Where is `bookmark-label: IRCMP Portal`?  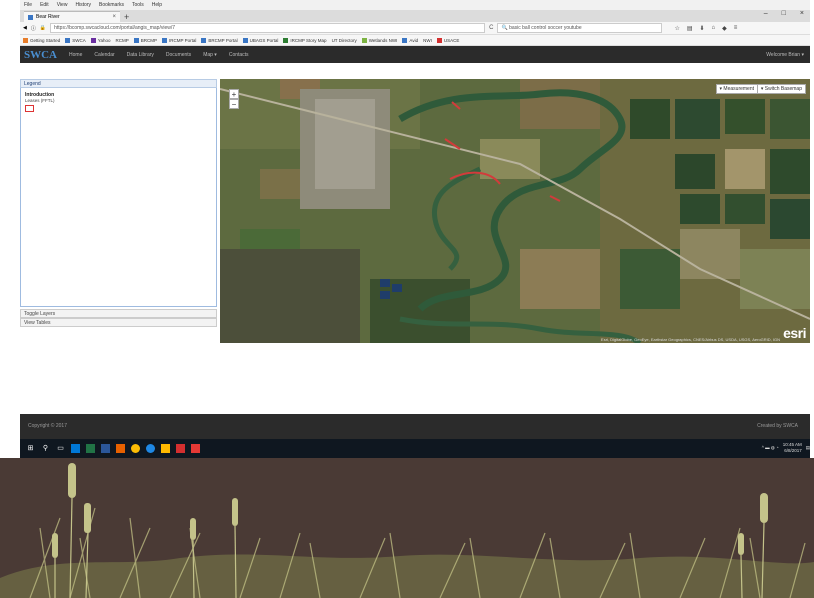
bookmark-label: IRCMP Portal is located at coordinates (182, 40).